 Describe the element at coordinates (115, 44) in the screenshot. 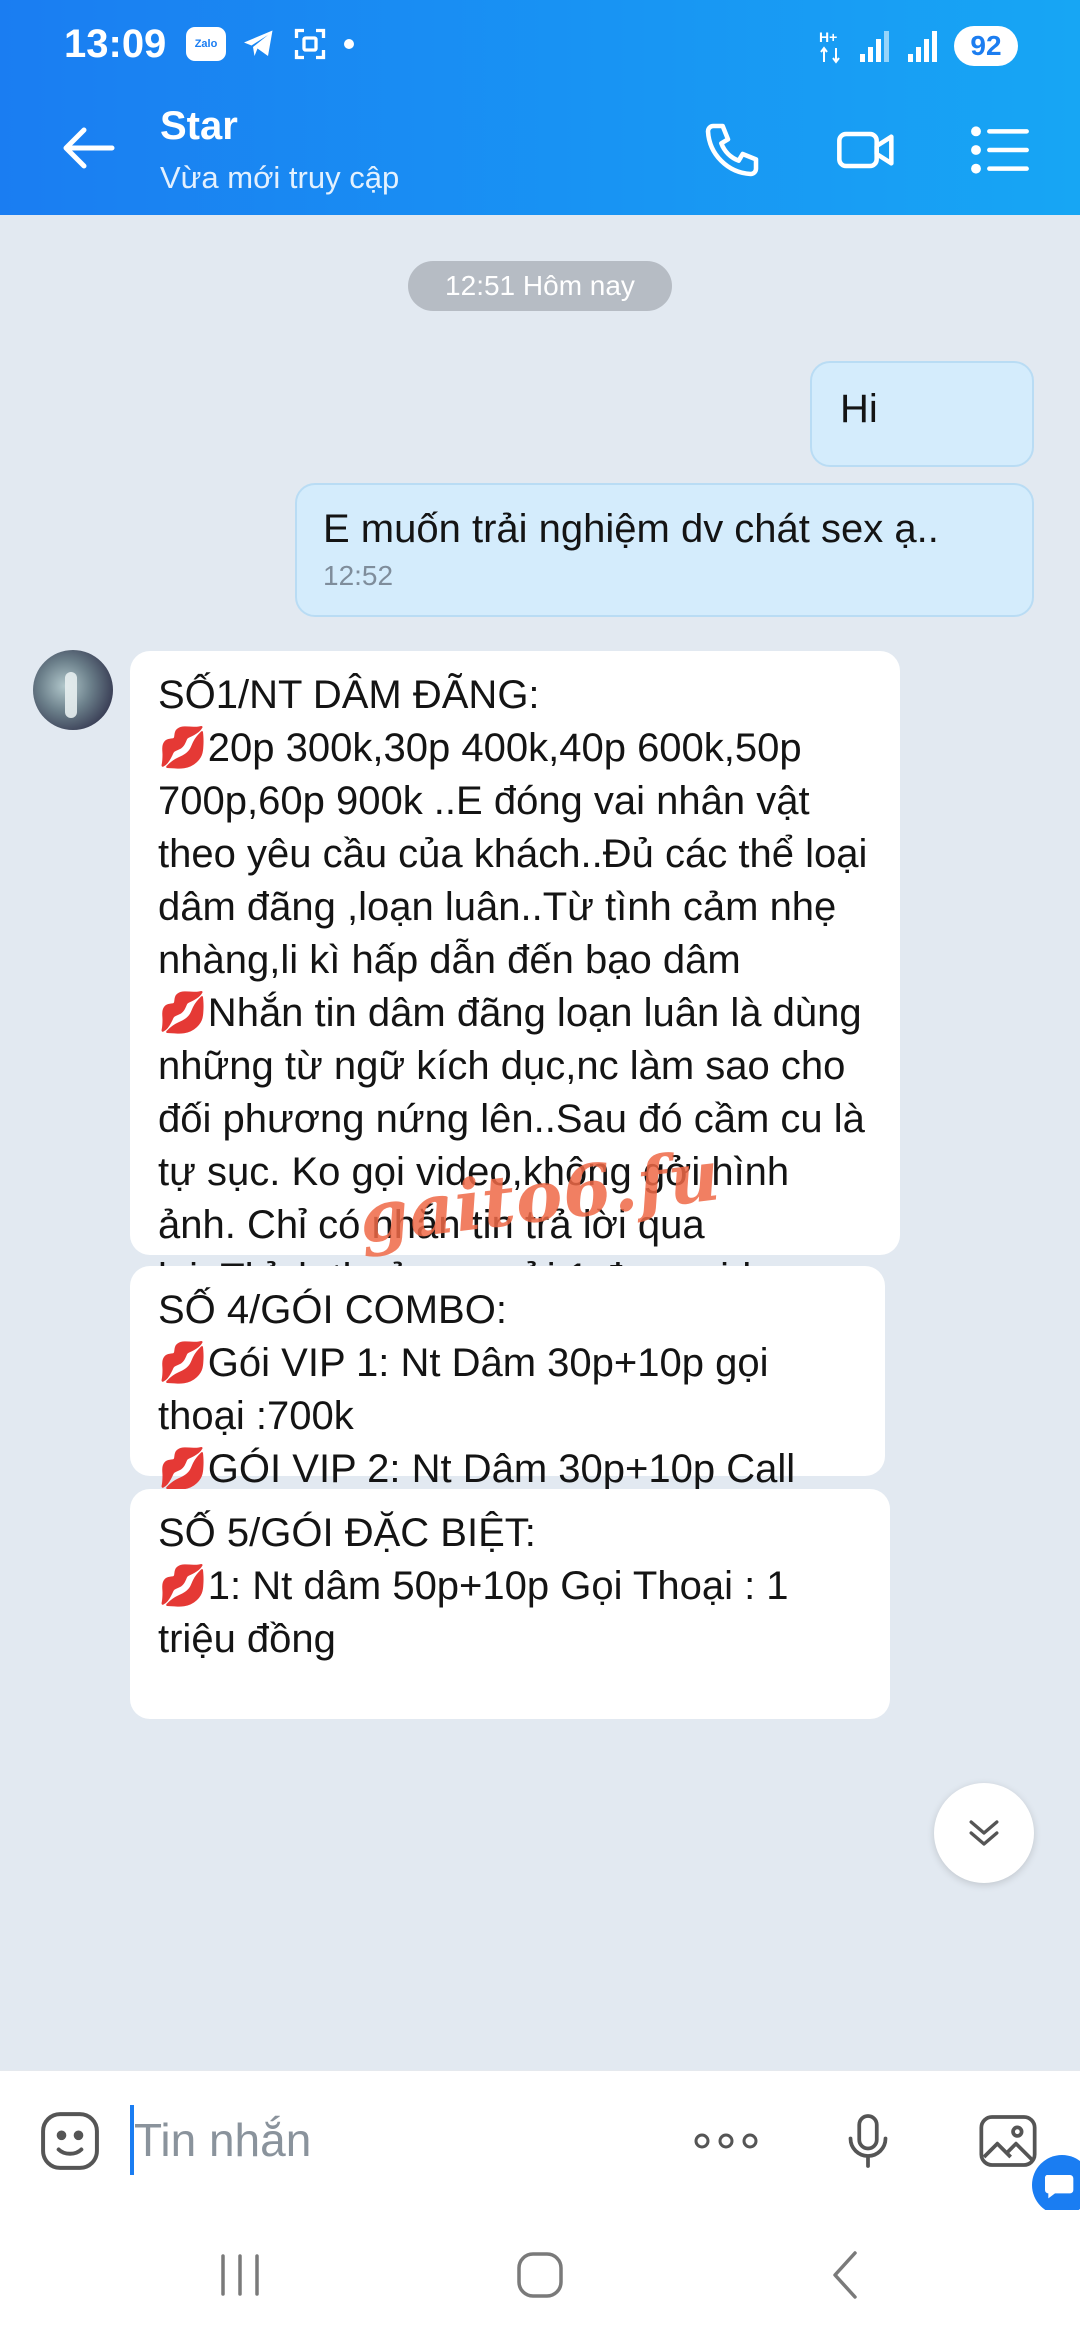

I see `status-time: 13:09` at that location.